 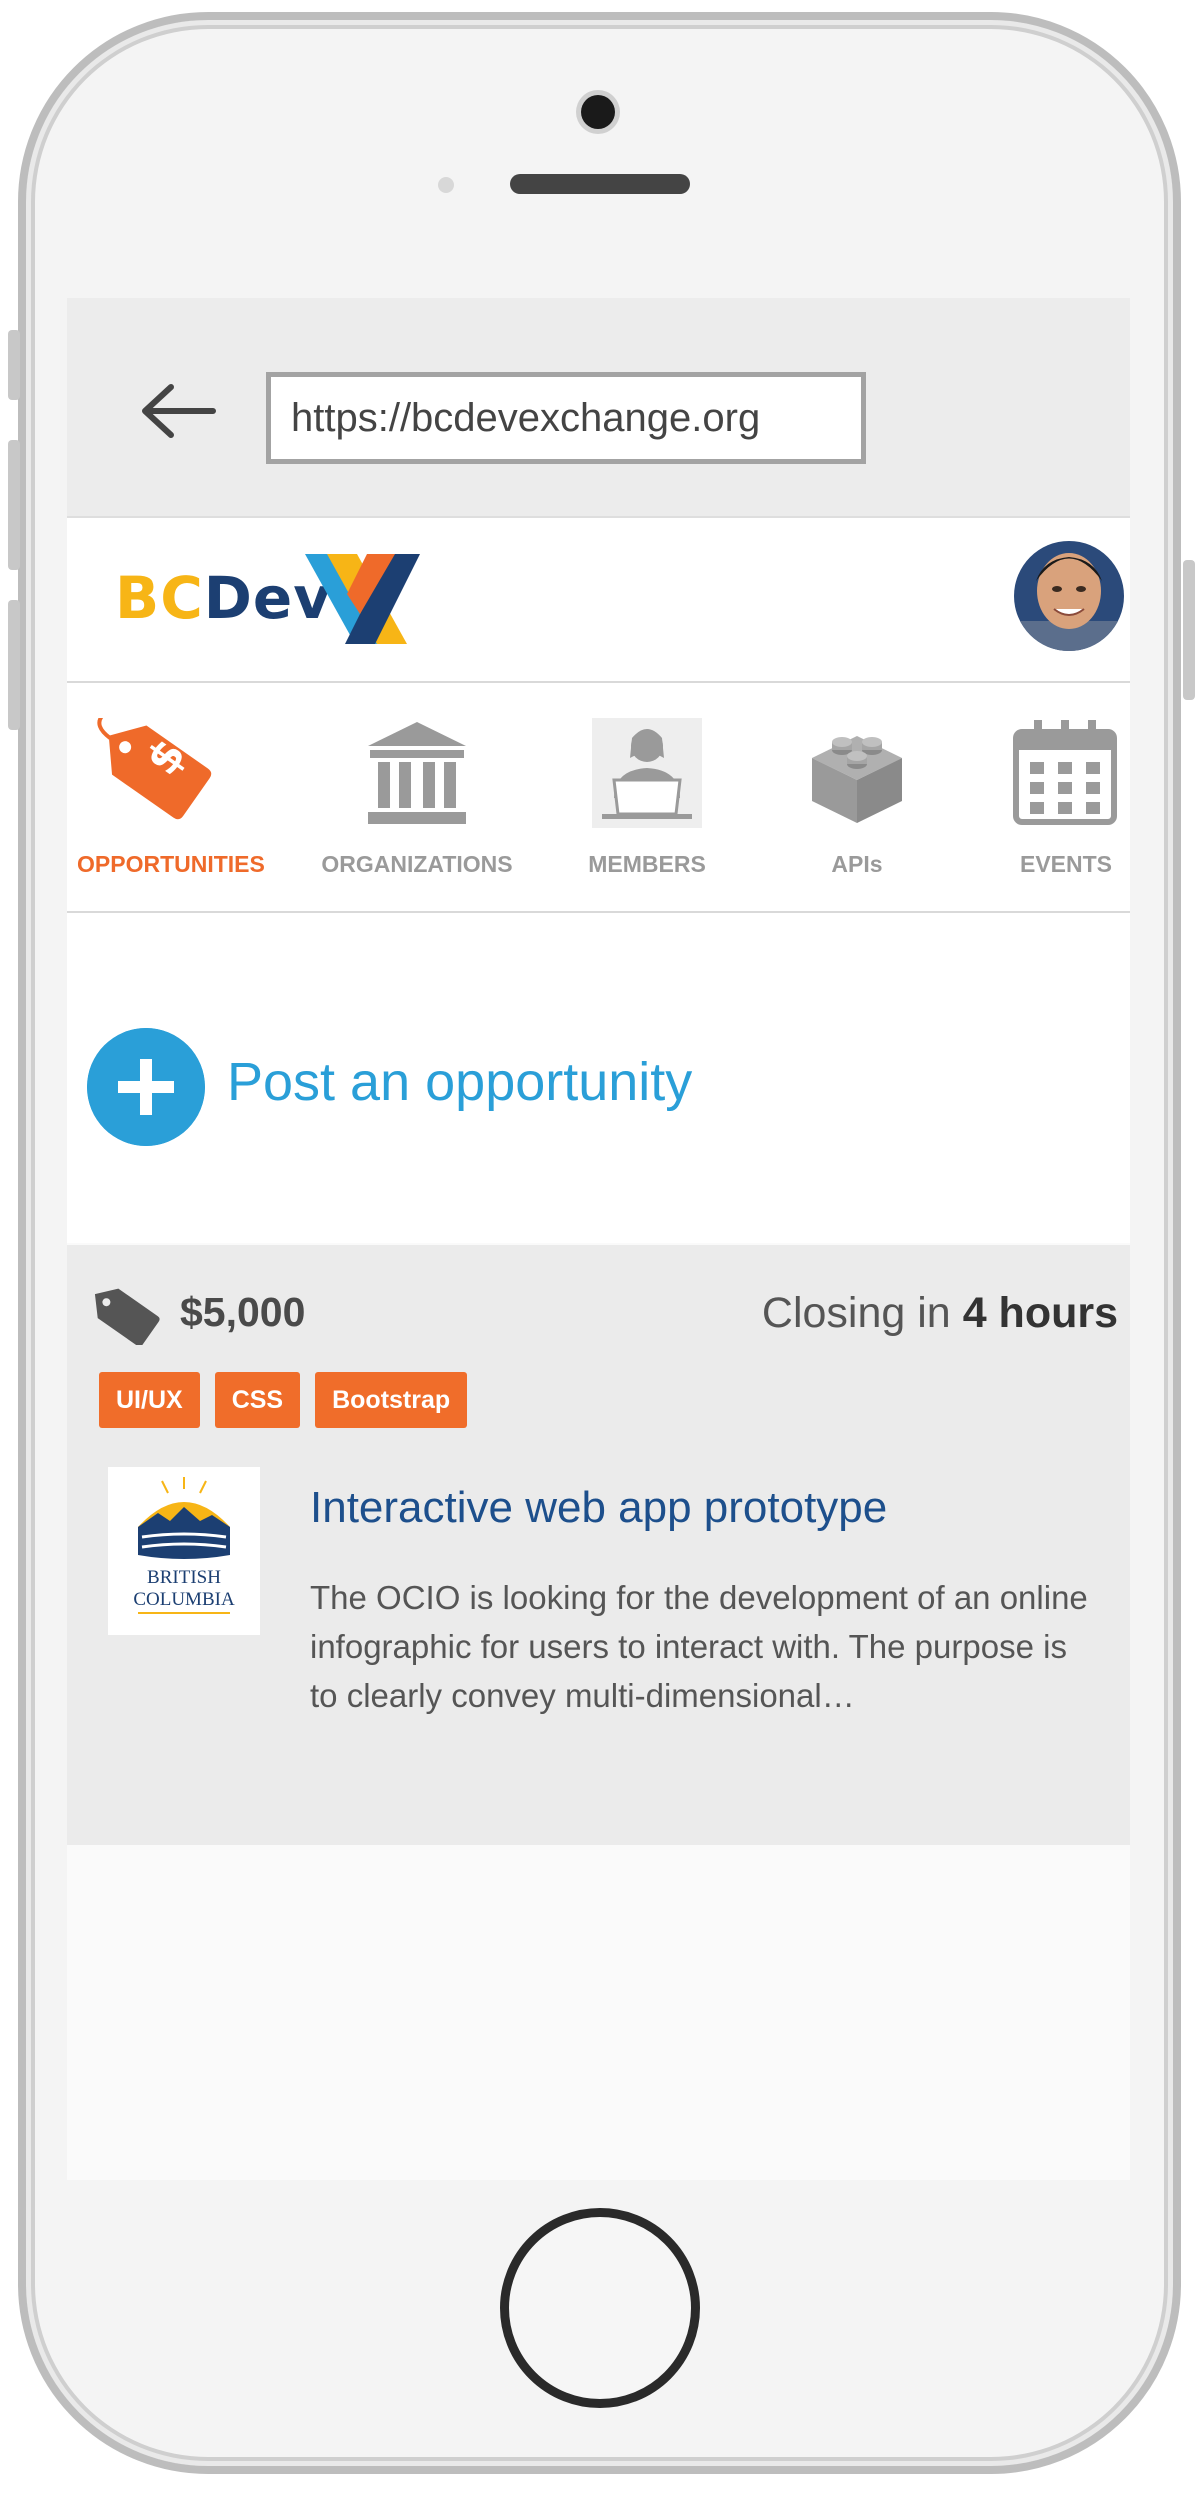 I want to click on closing-time: Closing in 4 hours, so click(x=939, y=1313).